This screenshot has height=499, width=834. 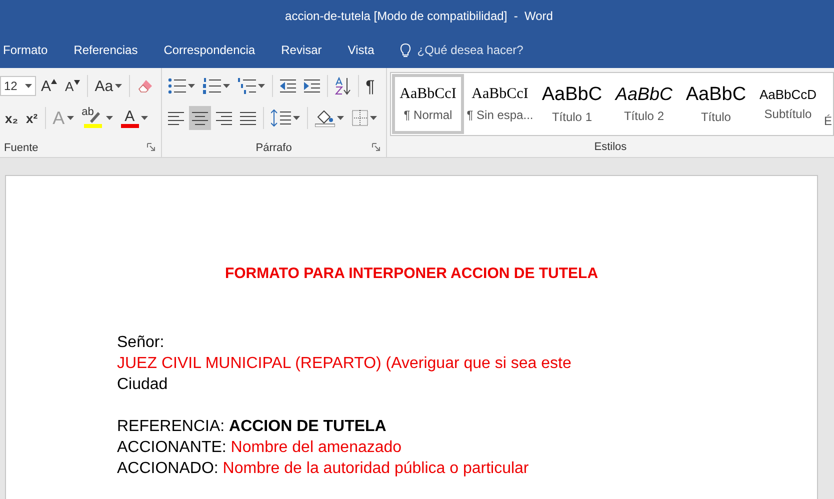 What do you see at coordinates (141, 343) in the screenshot?
I see `document-line: Señor:` at bounding box center [141, 343].